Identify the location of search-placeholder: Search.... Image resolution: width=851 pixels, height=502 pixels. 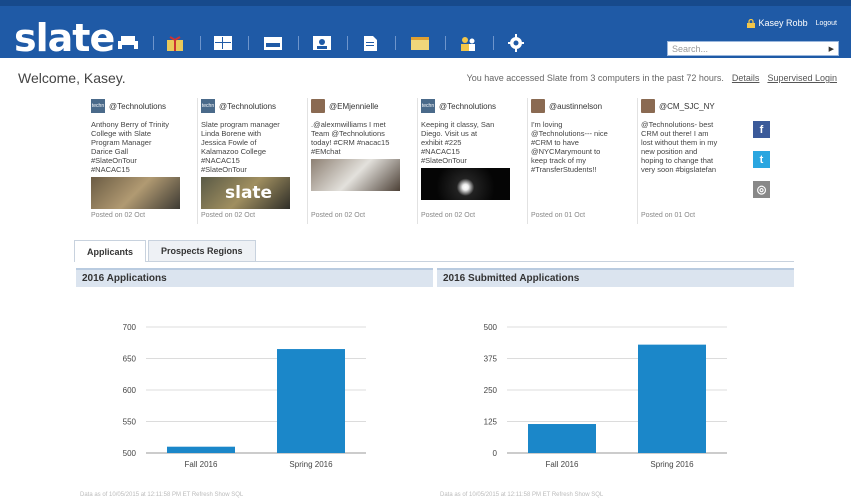
(690, 48).